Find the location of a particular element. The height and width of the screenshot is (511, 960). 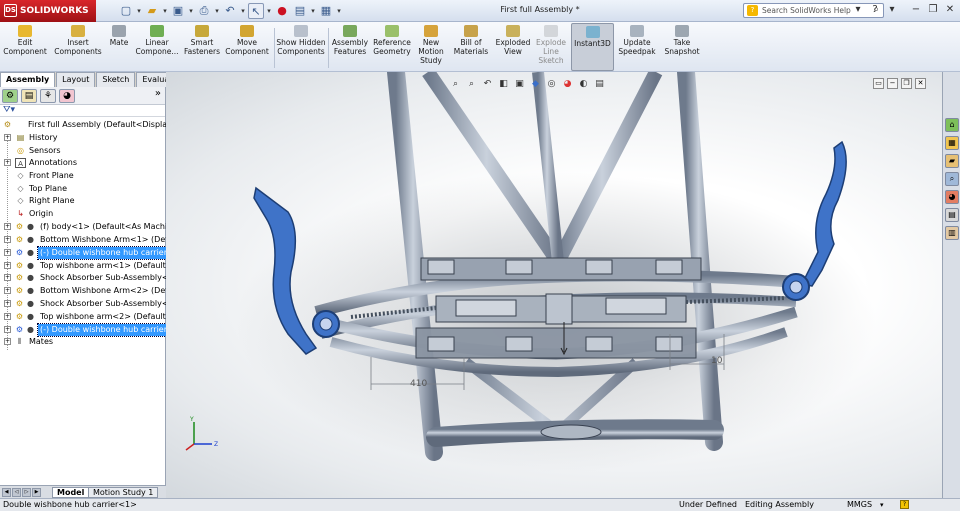

viewport-tile-icon: ▭ is located at coordinates (878, 83).